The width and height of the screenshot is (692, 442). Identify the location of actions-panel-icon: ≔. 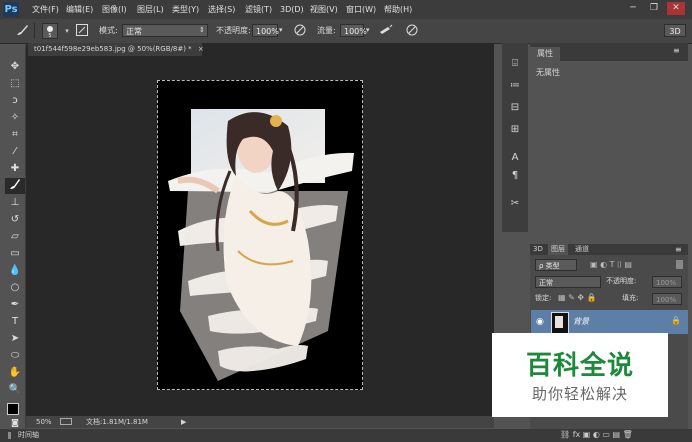
(515, 86).